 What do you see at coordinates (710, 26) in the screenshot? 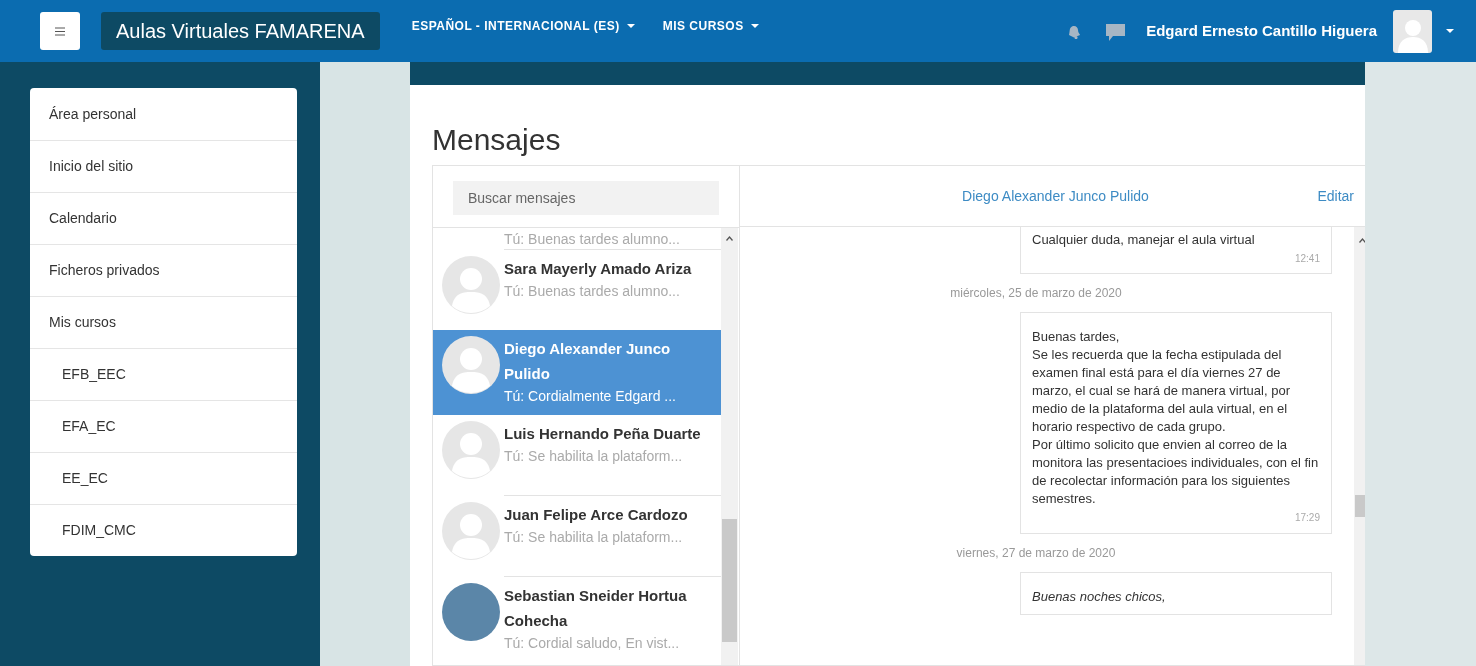
I see `nav-menu: MIS CURSOS` at bounding box center [710, 26].